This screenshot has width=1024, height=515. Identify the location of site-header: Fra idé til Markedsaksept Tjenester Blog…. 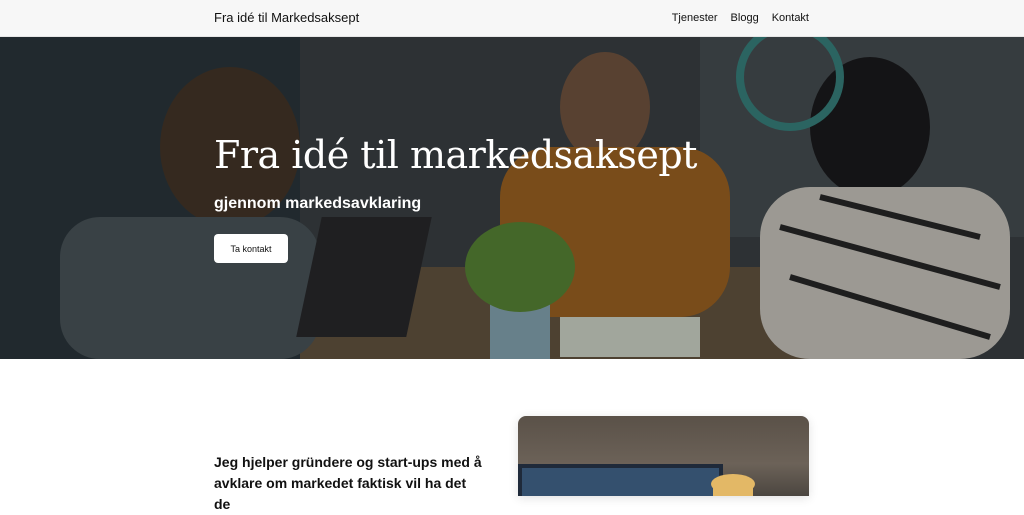
(512, 18).